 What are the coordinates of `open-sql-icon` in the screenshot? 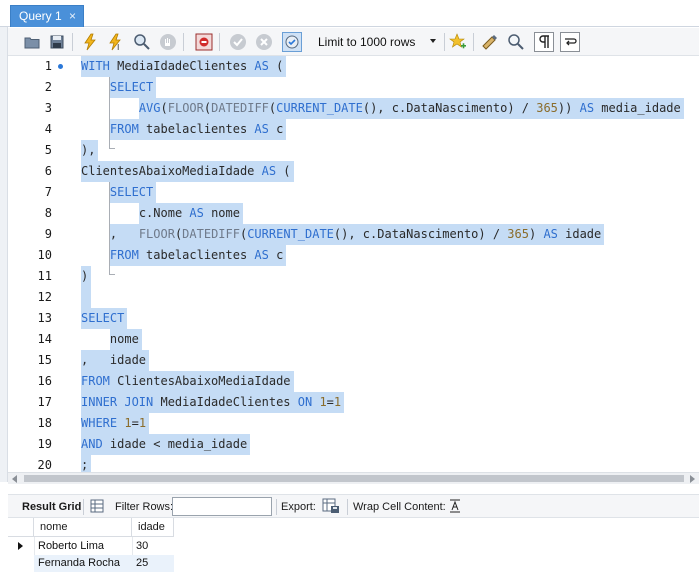 It's located at (32, 42).